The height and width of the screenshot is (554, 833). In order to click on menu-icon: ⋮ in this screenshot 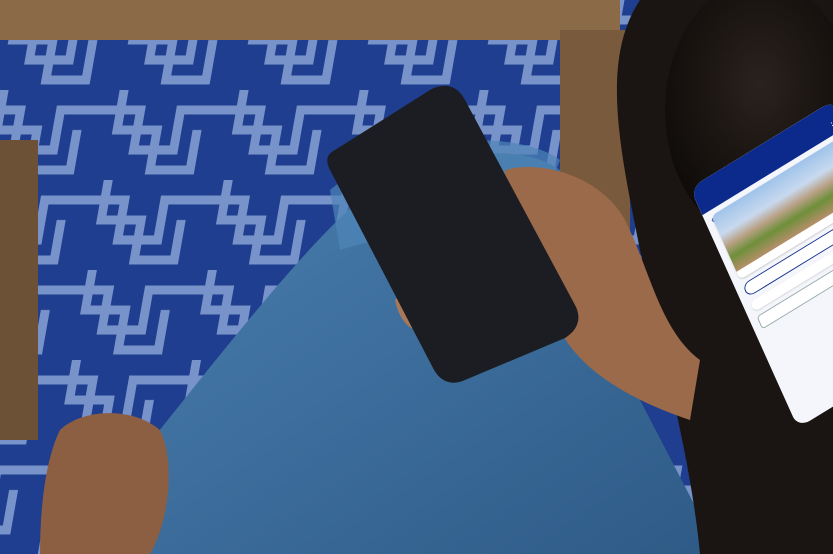, I will do `click(830, 125)`.